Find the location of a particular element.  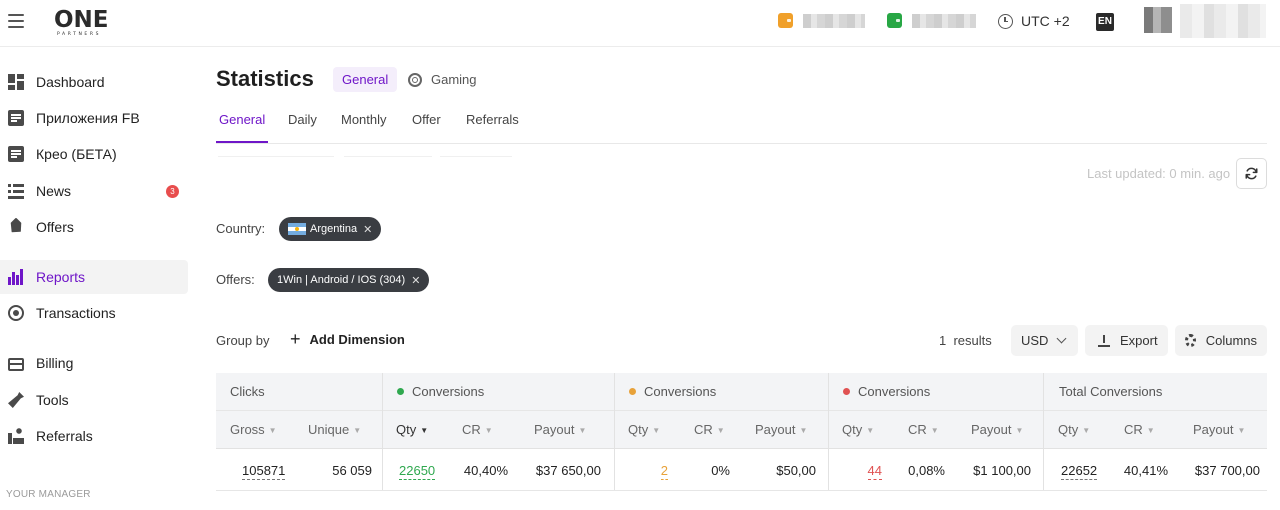

group-conversions-pending: Conversions is located at coordinates (672, 391).